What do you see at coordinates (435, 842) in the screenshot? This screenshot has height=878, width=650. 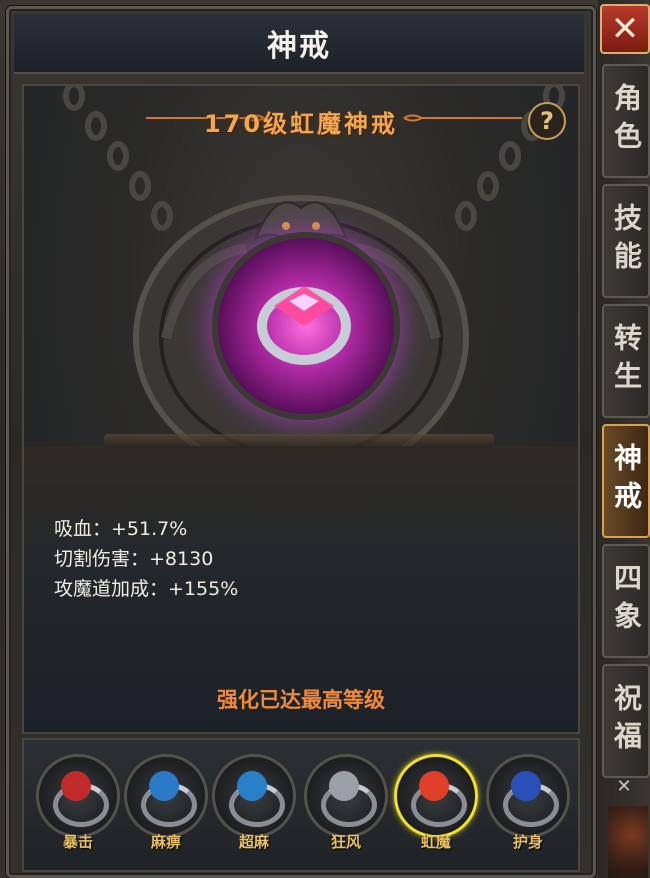 I see `slot-label: 虹魔` at bounding box center [435, 842].